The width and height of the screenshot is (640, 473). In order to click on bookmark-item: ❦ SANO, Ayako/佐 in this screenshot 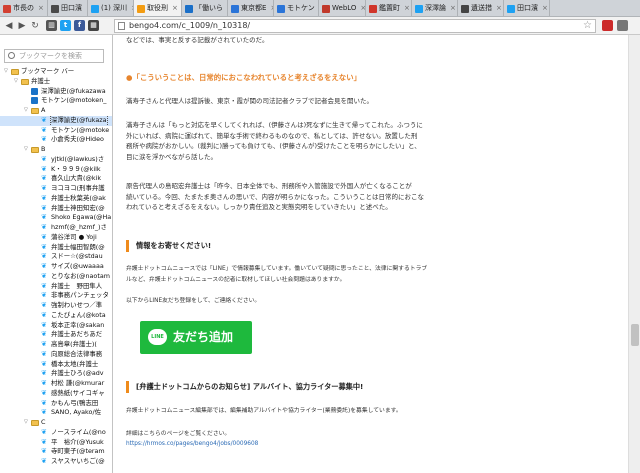, I will do `click(56, 413)`.